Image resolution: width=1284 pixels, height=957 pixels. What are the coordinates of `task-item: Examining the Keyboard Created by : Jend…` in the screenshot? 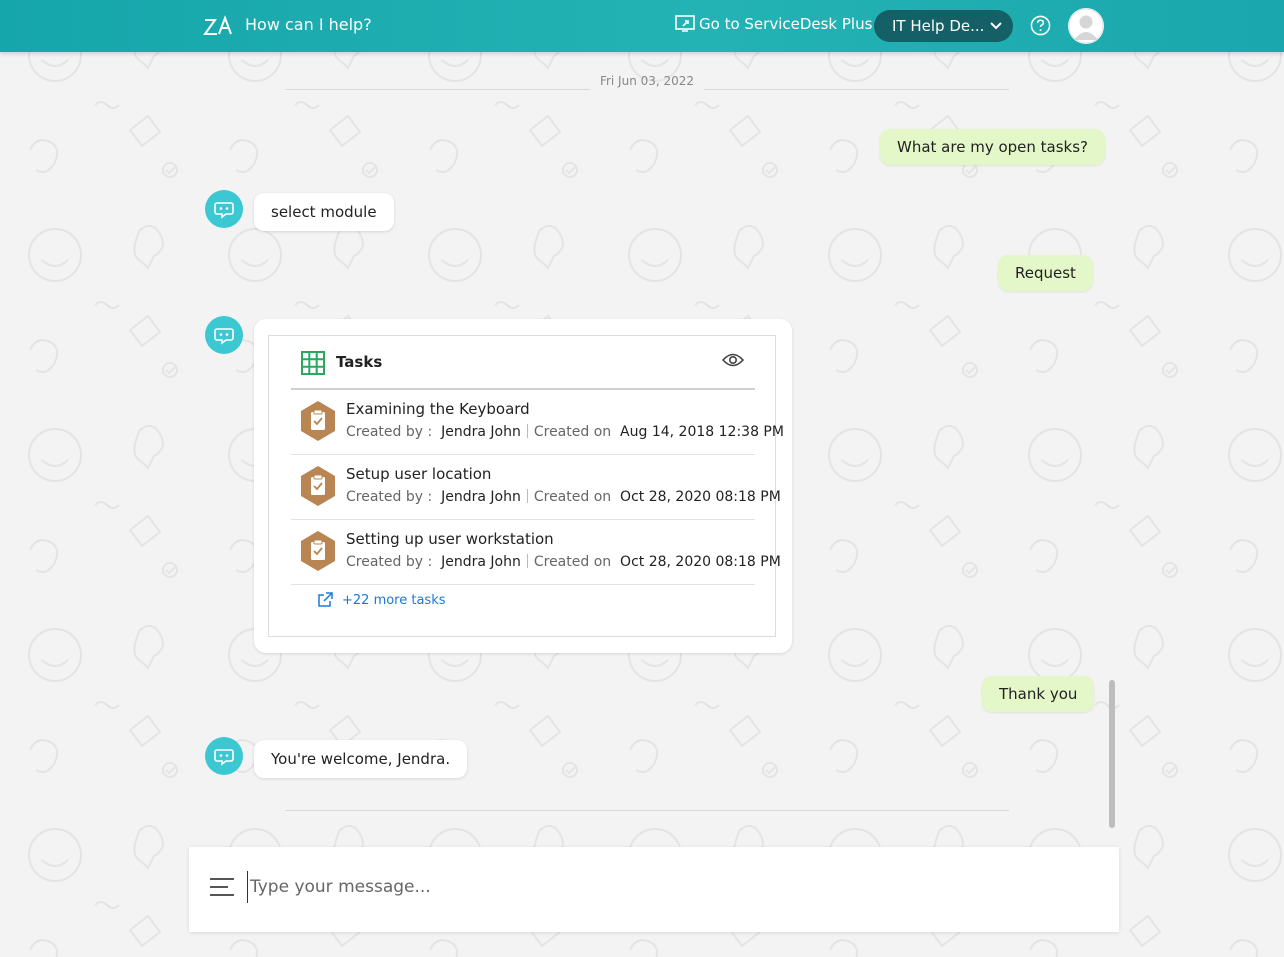 It's located at (537, 422).